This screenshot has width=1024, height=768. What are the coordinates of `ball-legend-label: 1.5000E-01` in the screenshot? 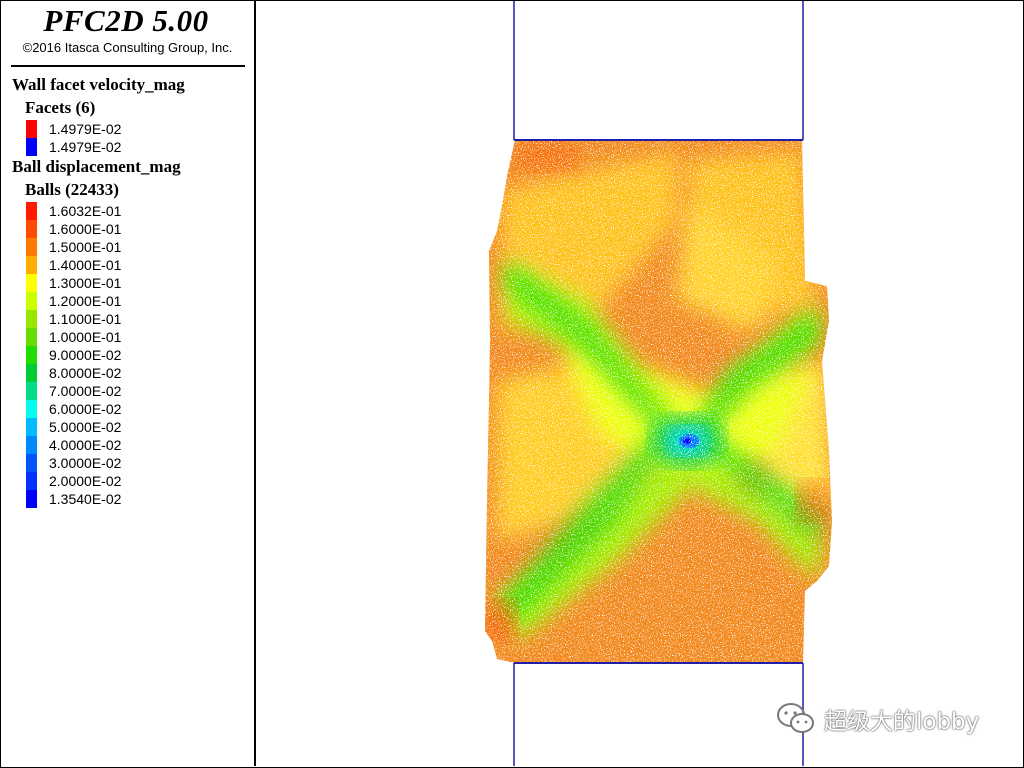 It's located at (85, 247).